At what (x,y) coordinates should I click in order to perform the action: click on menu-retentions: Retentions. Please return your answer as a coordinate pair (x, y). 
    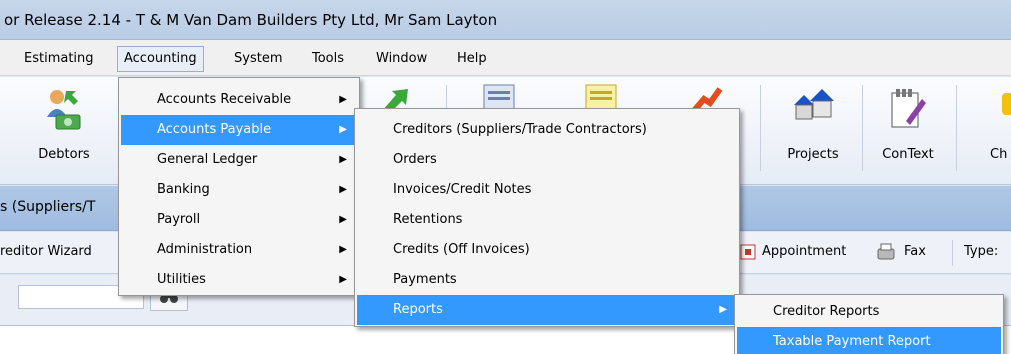
    Looking at the image, I should click on (547, 220).